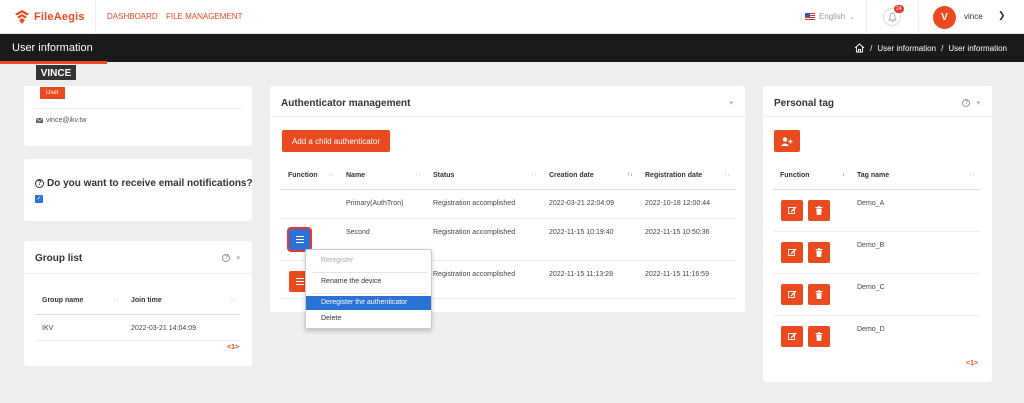 This screenshot has height=403, width=1024. Describe the element at coordinates (973, 16) in the screenshot. I see `username: vince` at that location.